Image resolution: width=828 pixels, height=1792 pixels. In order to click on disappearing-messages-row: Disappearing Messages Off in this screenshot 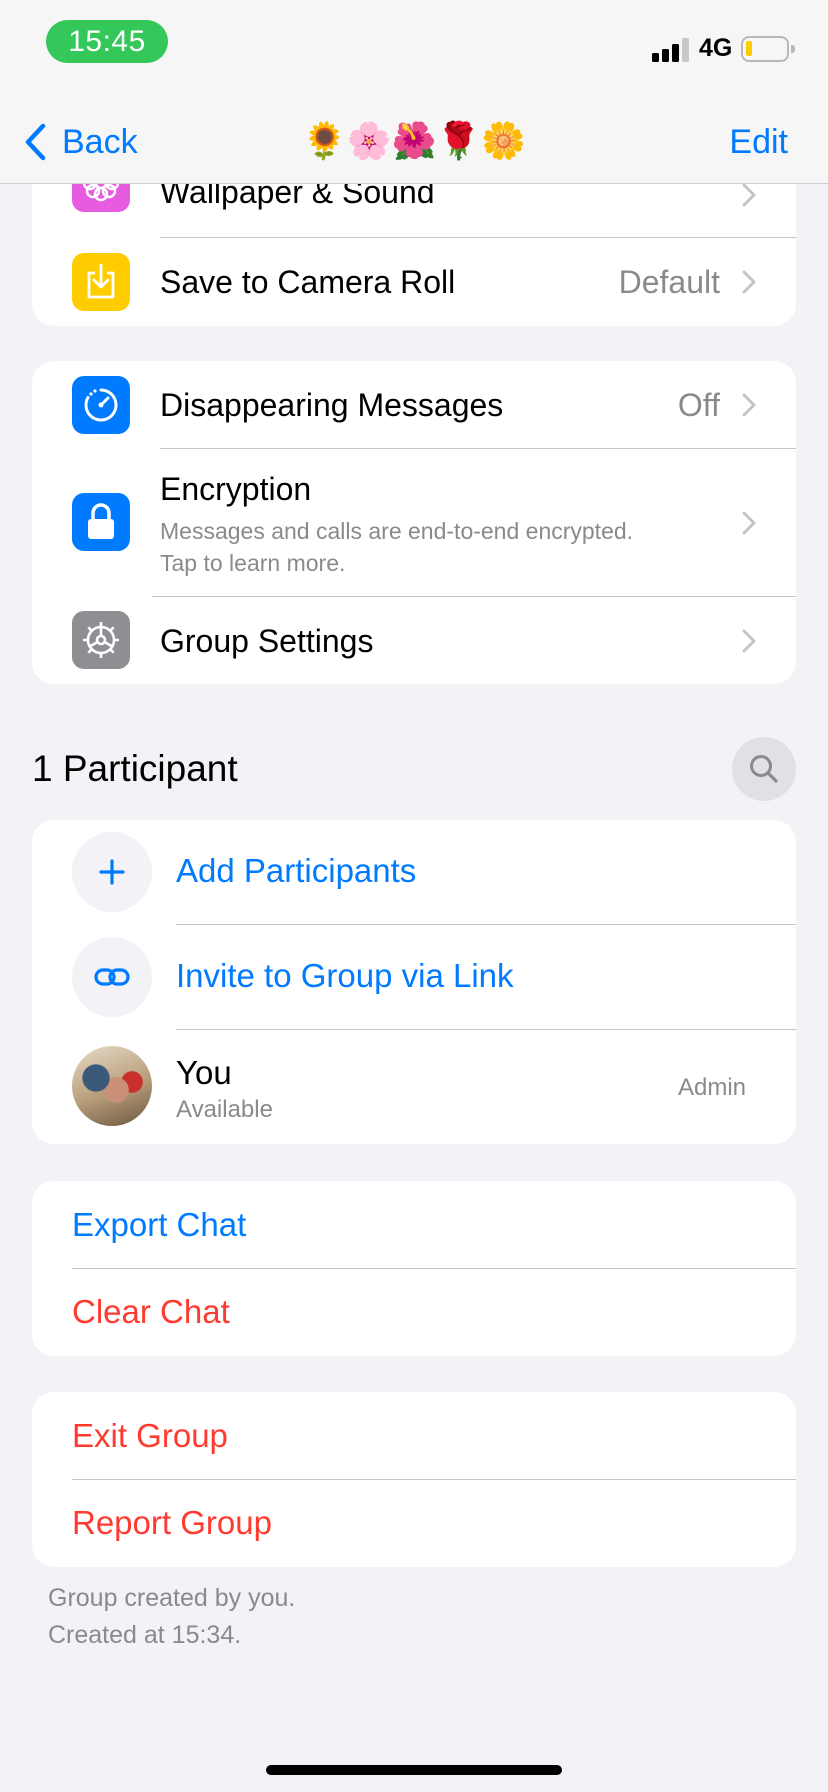, I will do `click(414, 404)`.